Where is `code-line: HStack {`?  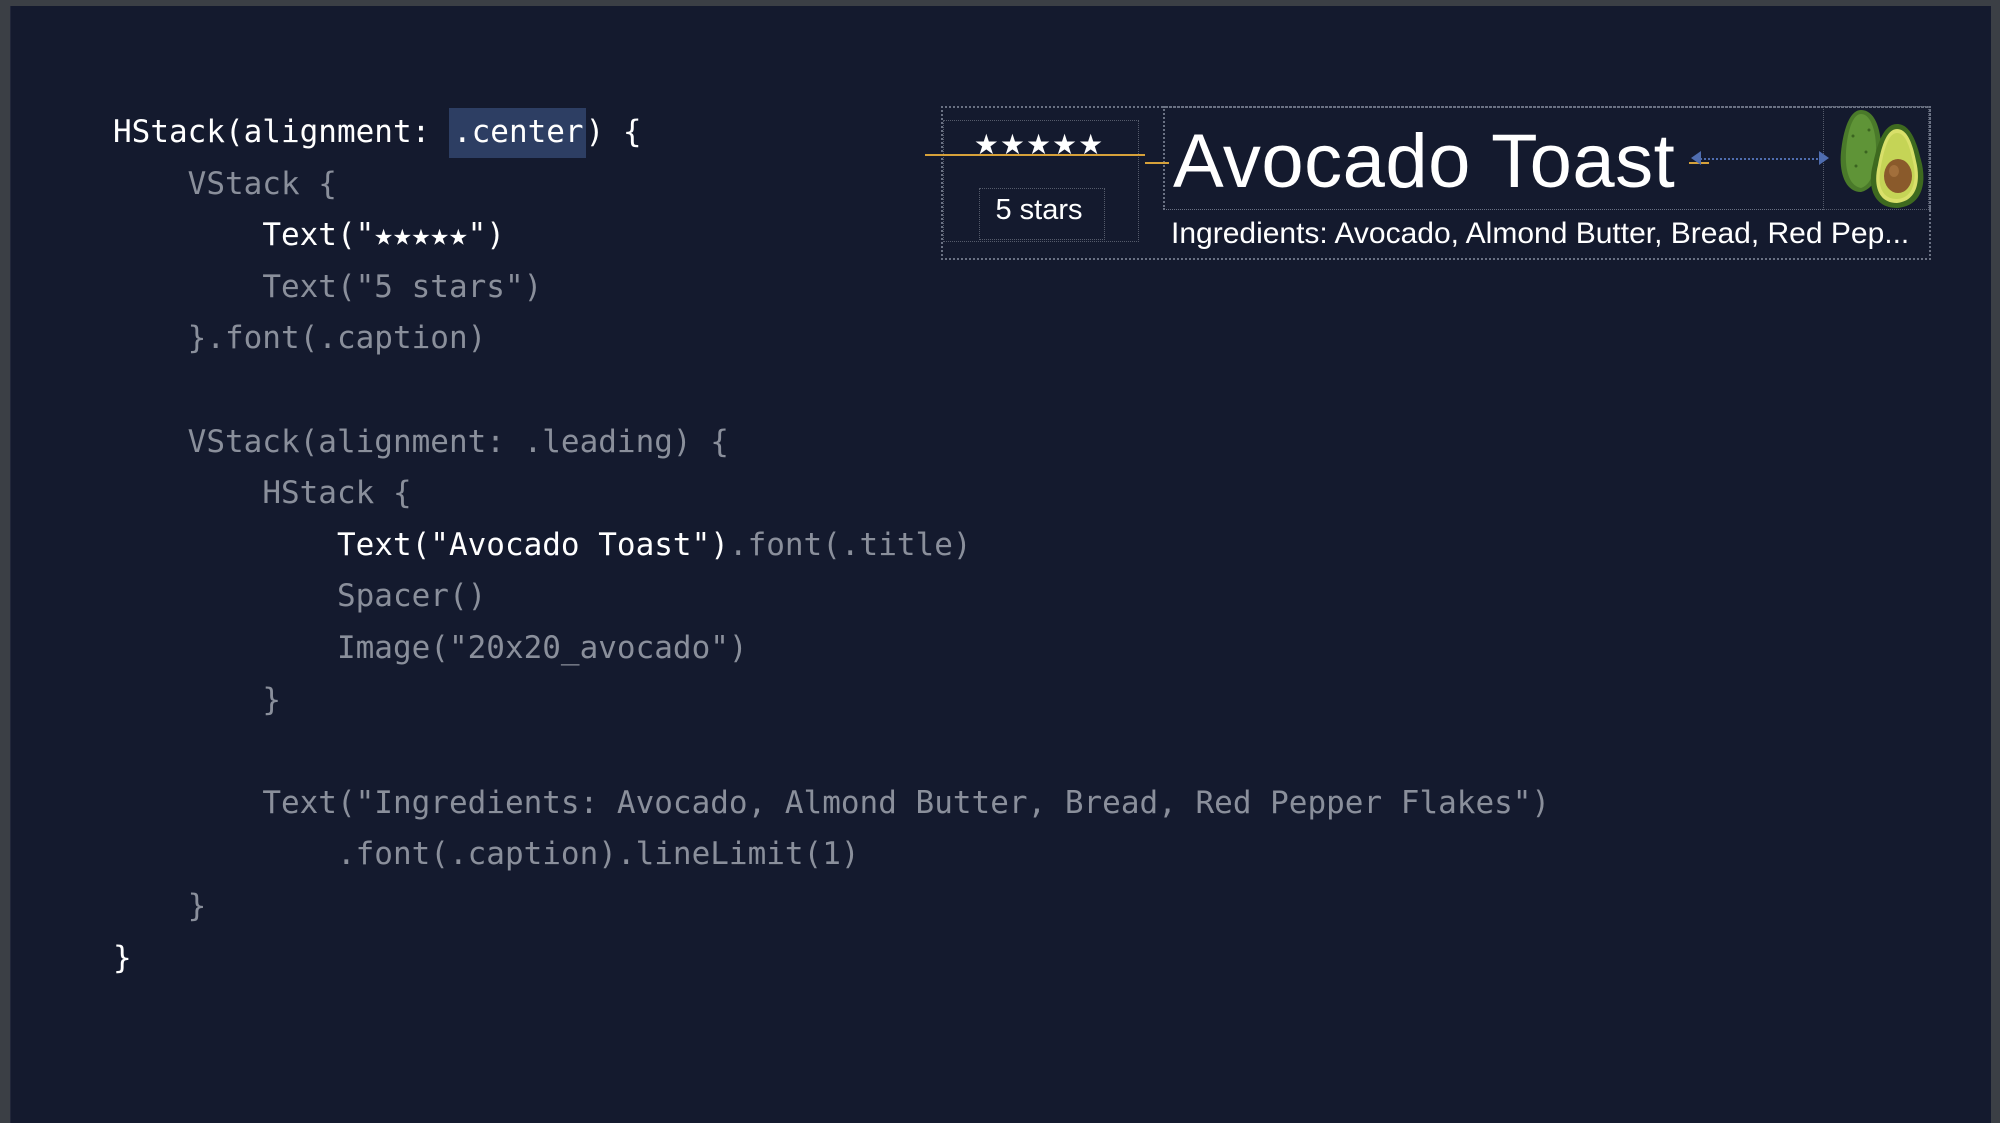
code-line: HStack { is located at coordinates (262, 493).